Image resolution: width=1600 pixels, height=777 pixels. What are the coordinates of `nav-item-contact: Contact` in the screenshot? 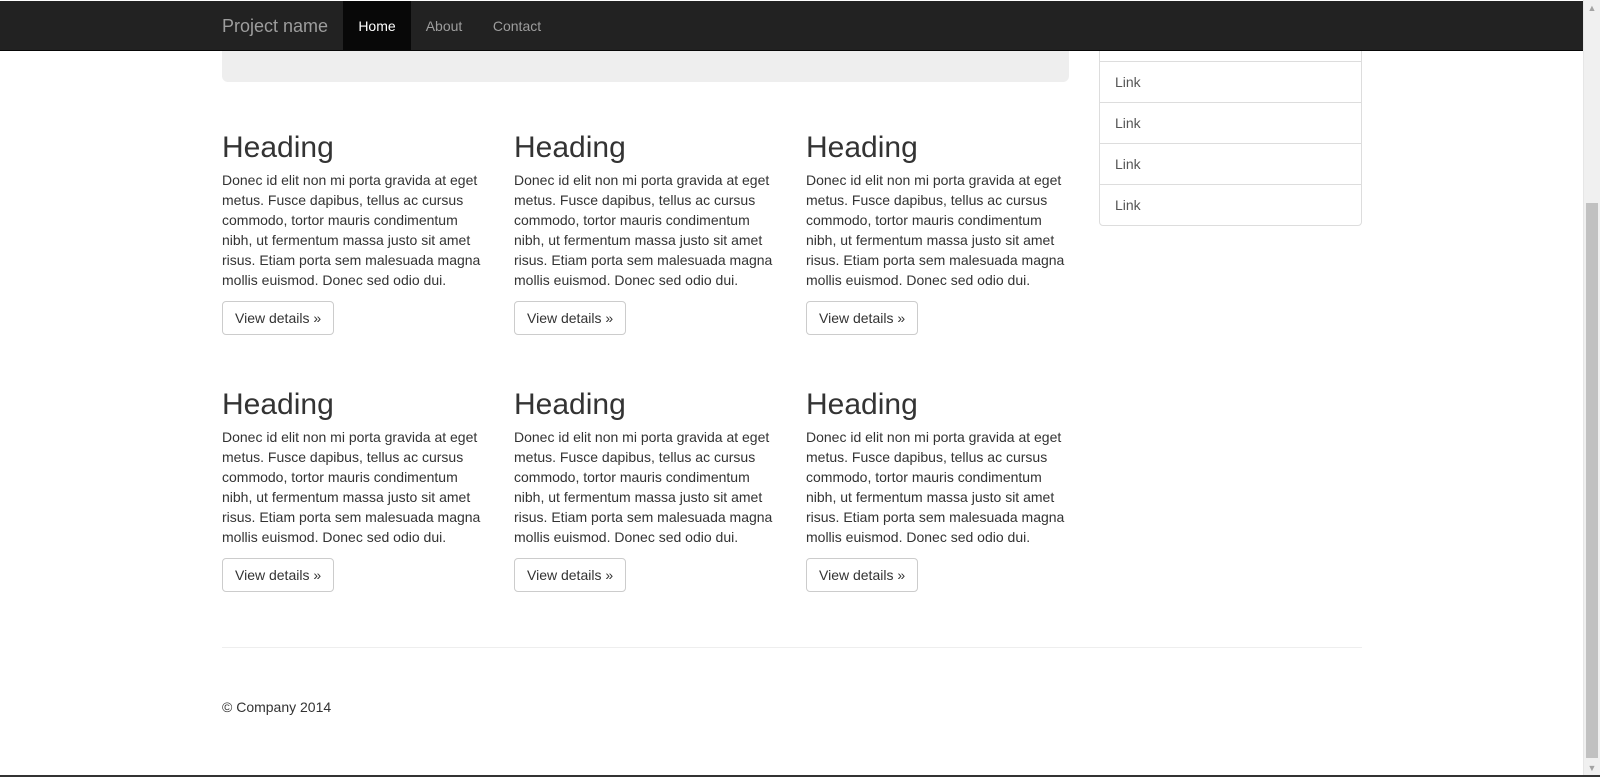 It's located at (517, 26).